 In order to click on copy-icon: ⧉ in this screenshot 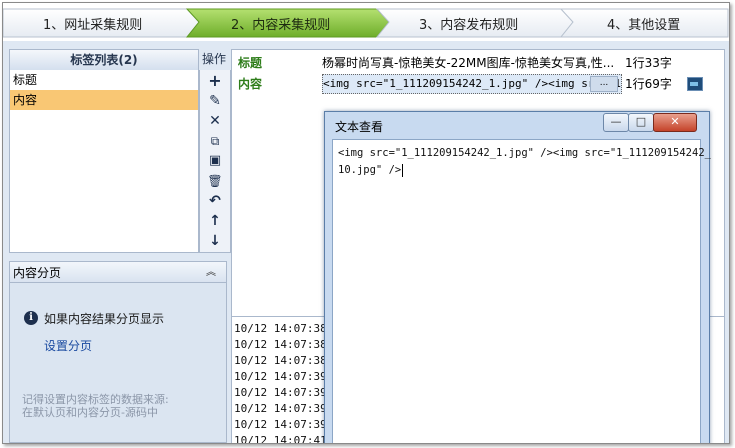, I will do `click(215, 141)`.